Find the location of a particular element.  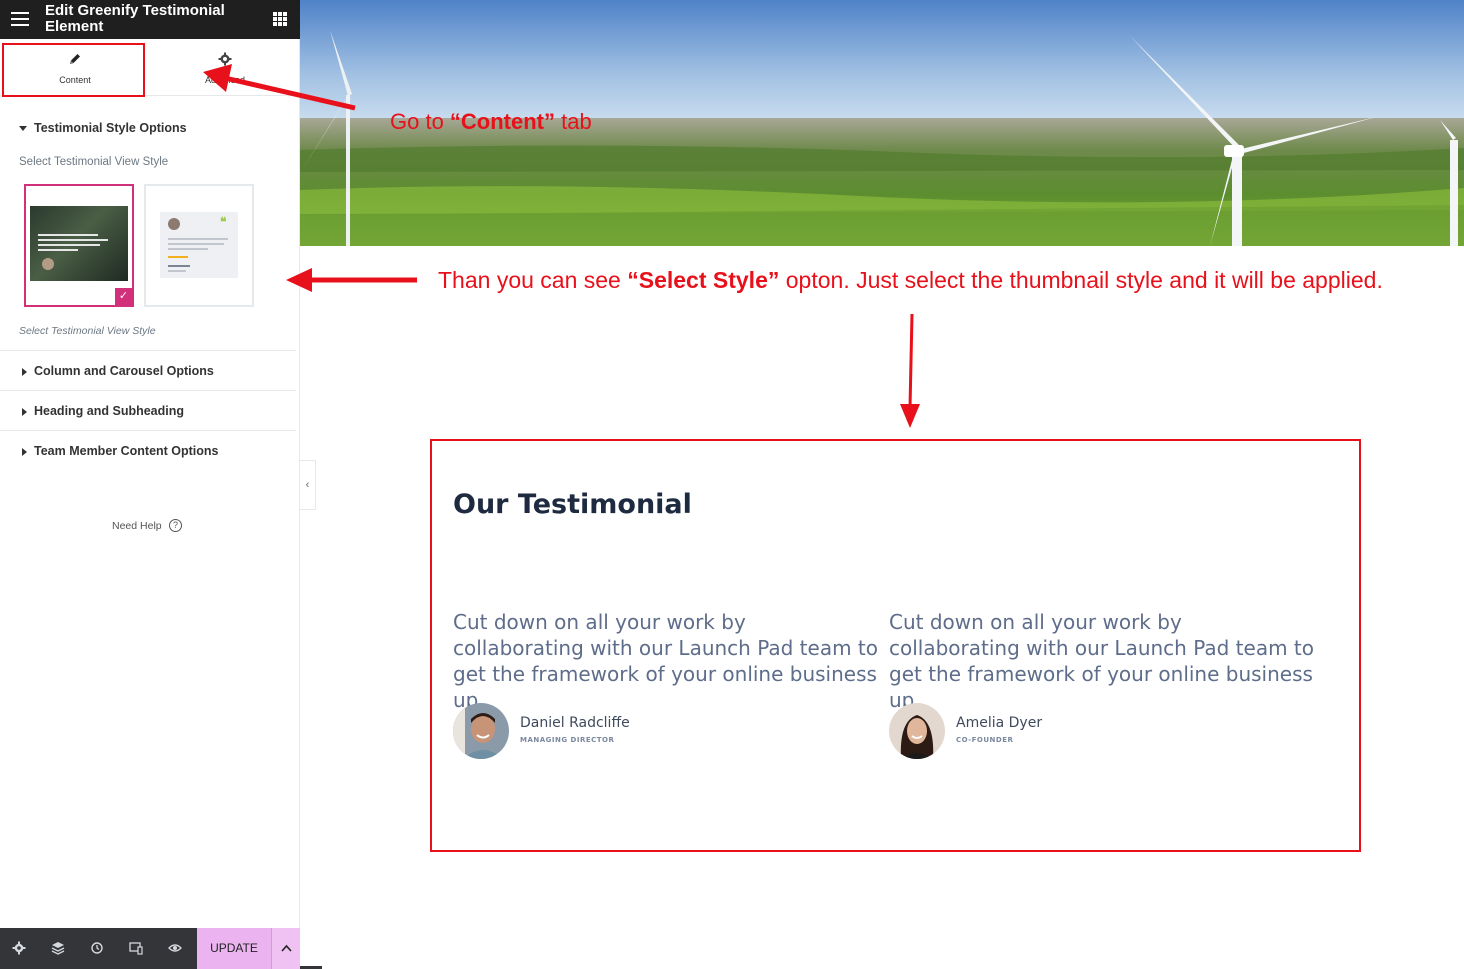

annotation-content-tab: Go to “Content” tab is located at coordinates (491, 121).